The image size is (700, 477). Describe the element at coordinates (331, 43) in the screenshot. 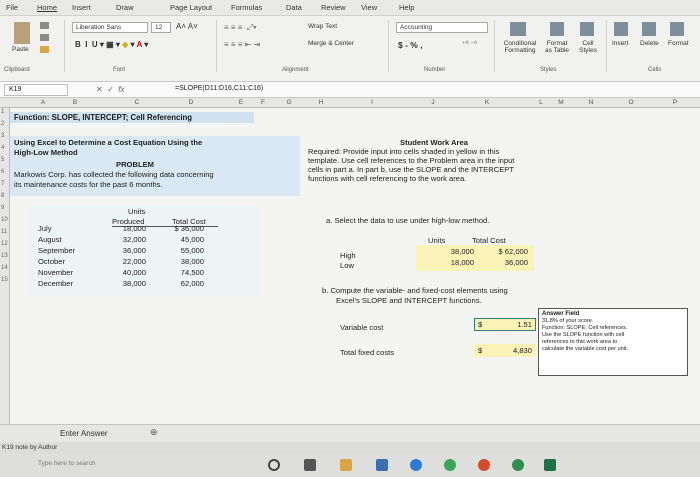

I see `merge-center-button: Merge & Center` at that location.